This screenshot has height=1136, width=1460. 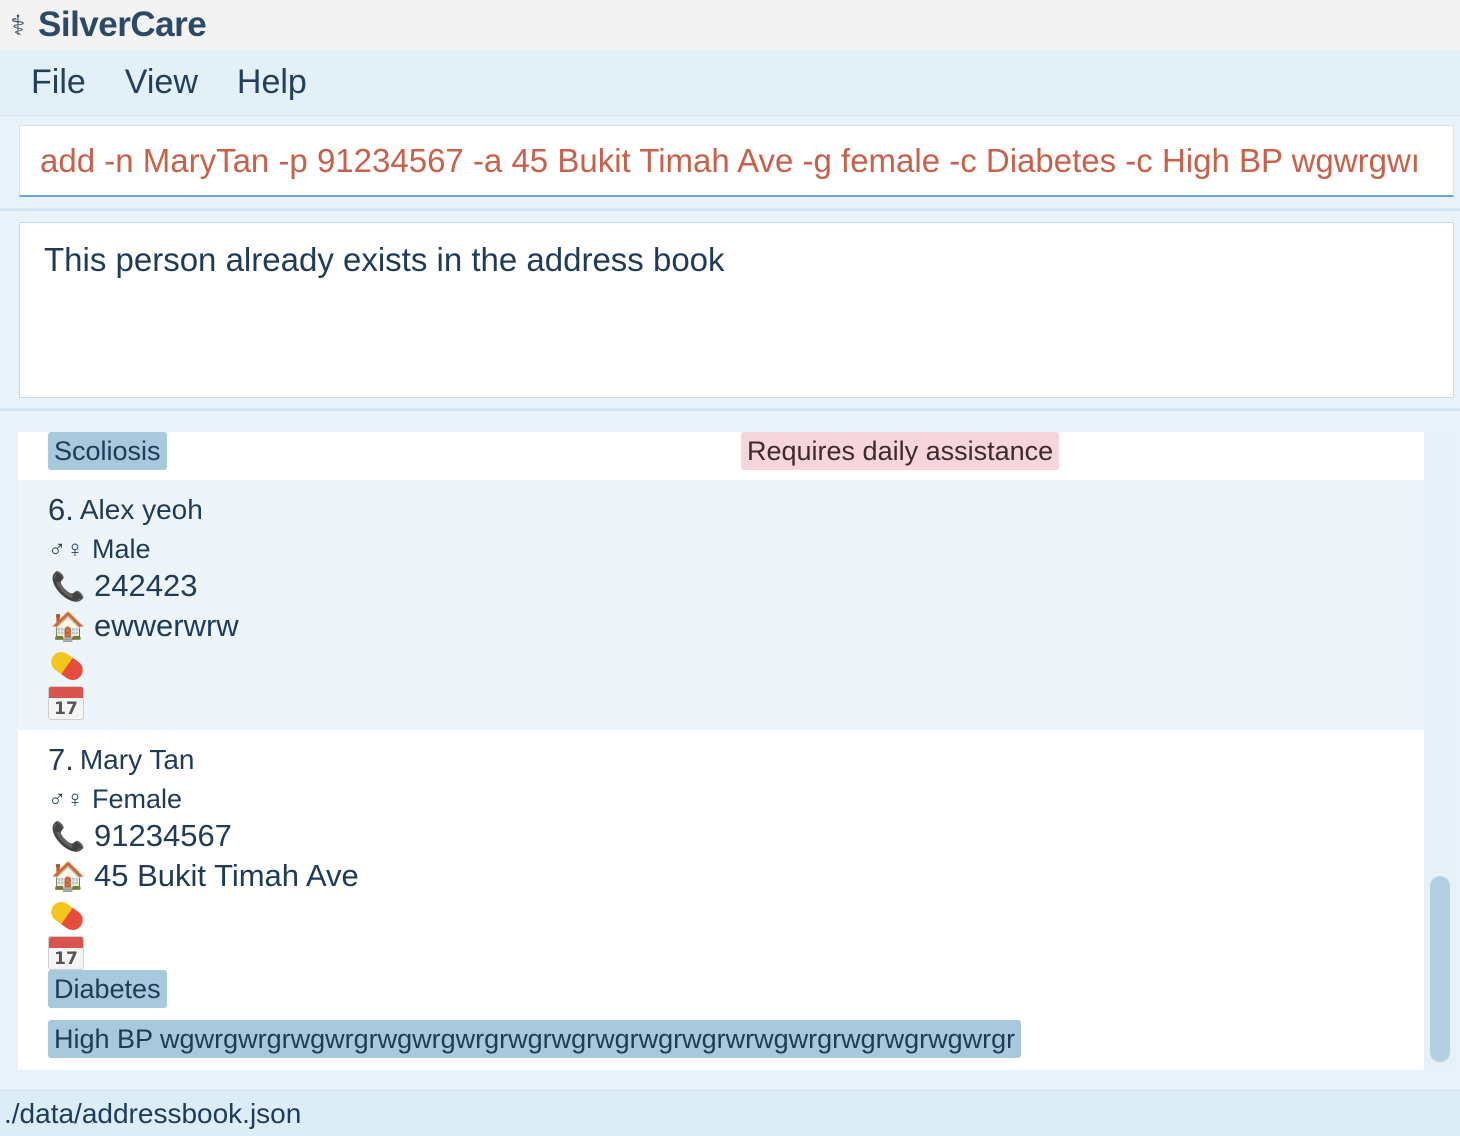 What do you see at coordinates (107, 451) in the screenshot?
I see `condition-tag: Scoliosis` at bounding box center [107, 451].